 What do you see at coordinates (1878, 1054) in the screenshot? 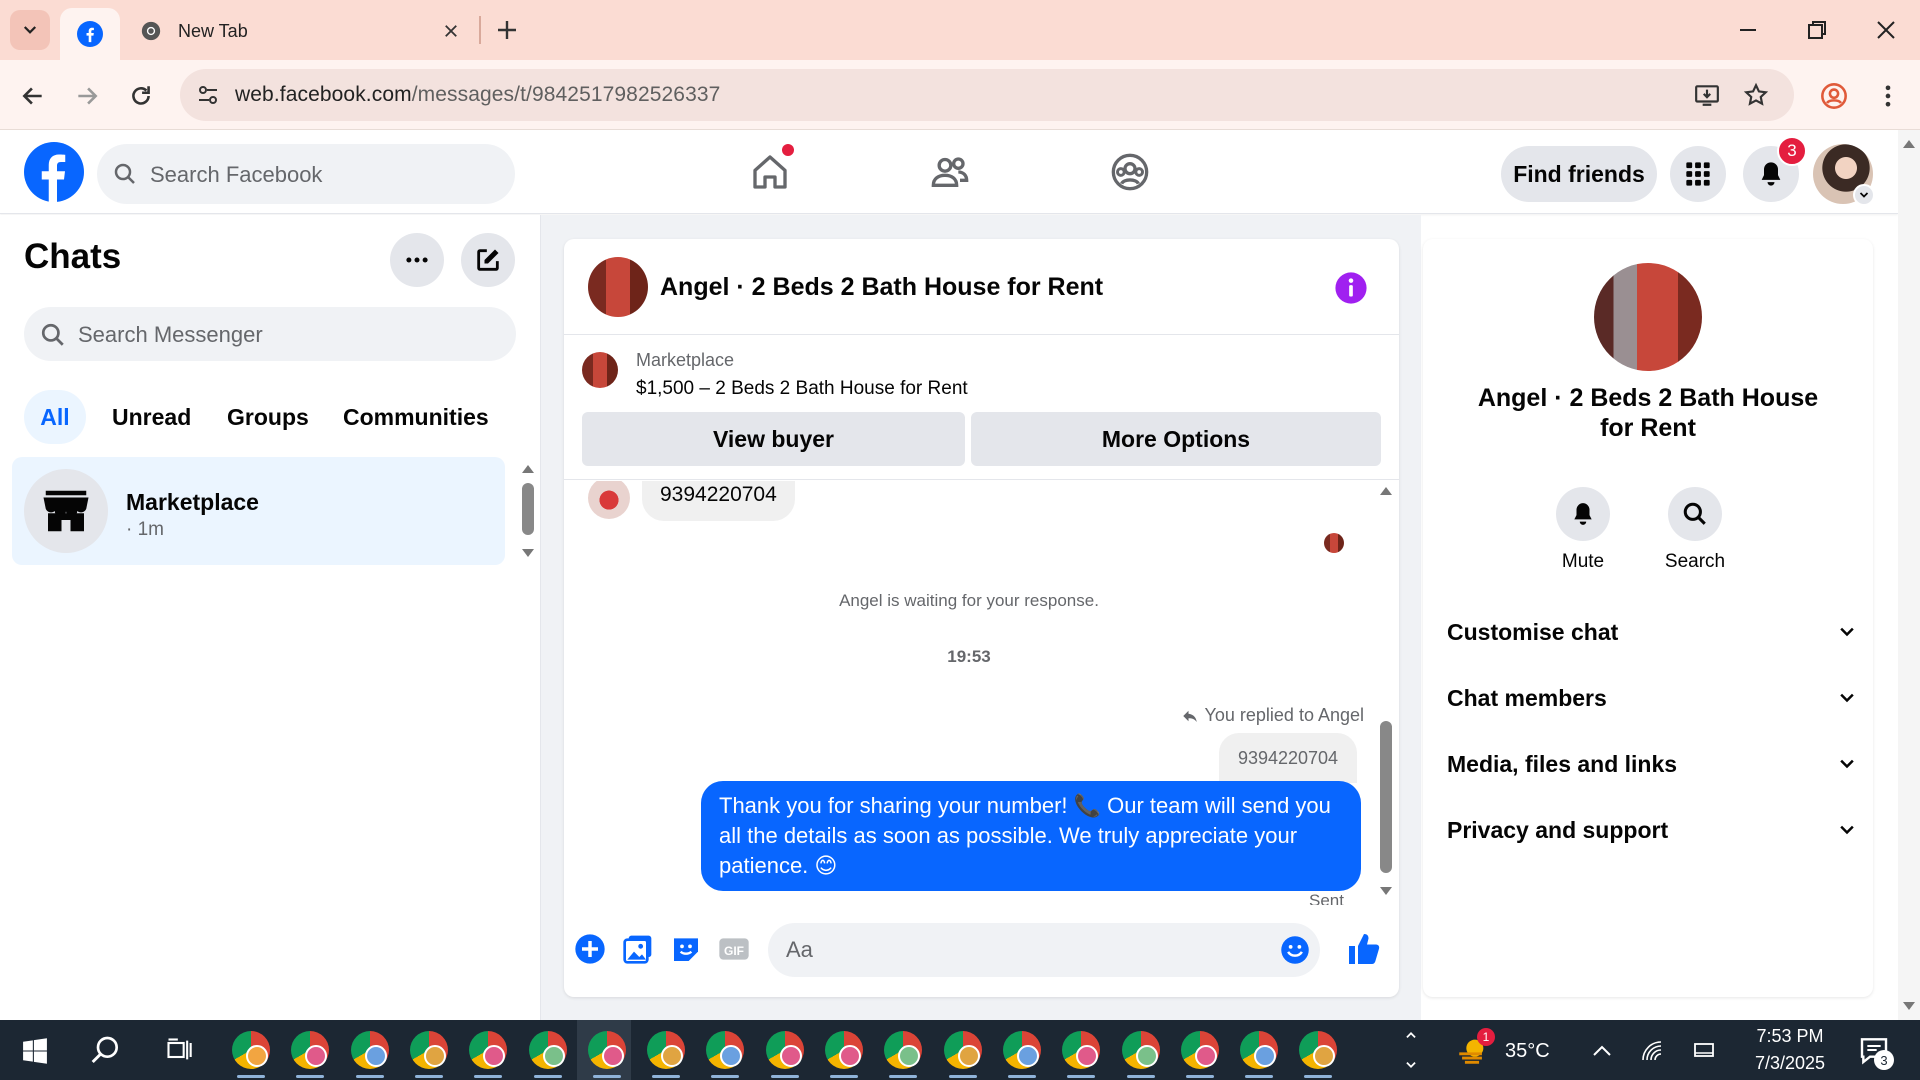
I see `action-center-button: 3` at bounding box center [1878, 1054].